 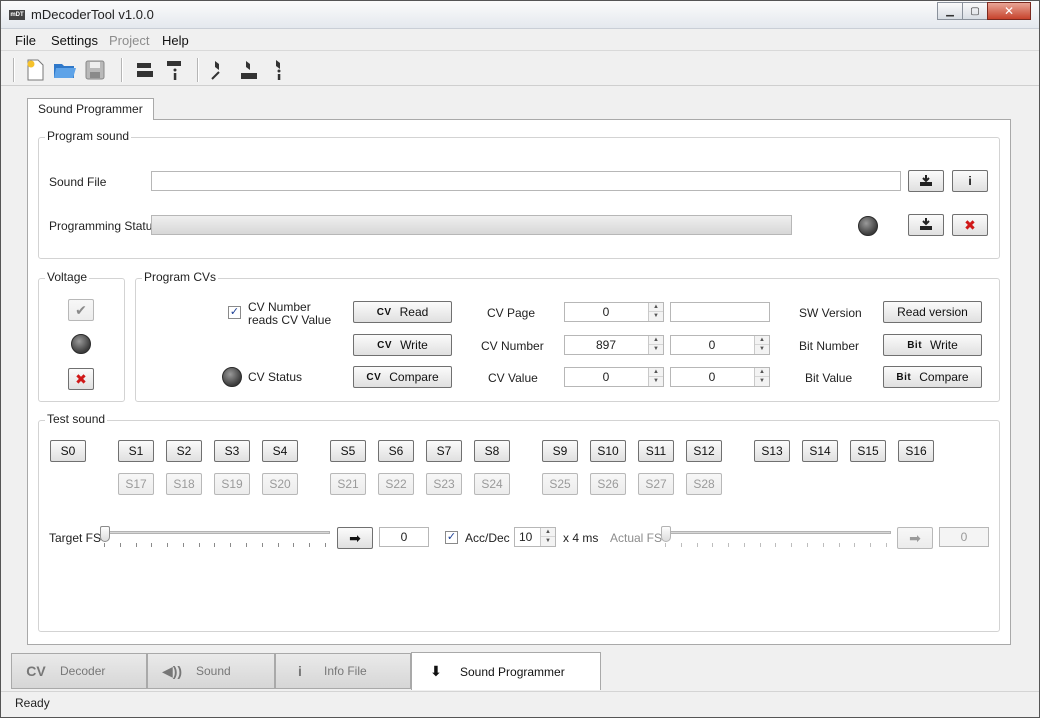 I want to click on tab-sound-programmer-bottom: ⬇ Sound Programmer, so click(x=506, y=671).